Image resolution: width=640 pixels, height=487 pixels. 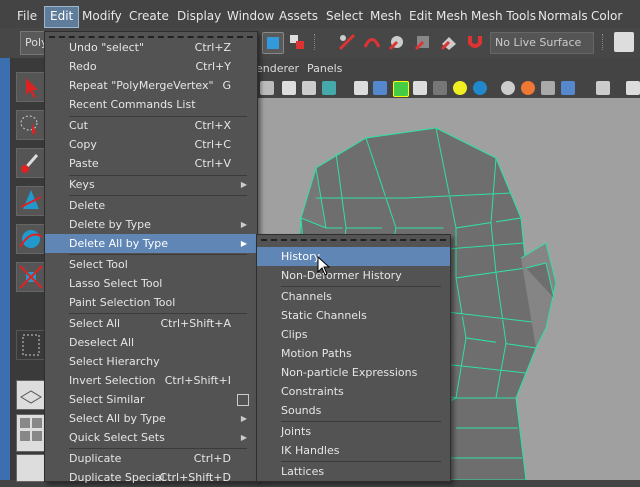 What do you see at coordinates (212, 125) in the screenshot?
I see `menu-item-shortcut: Ctrl+X` at bounding box center [212, 125].